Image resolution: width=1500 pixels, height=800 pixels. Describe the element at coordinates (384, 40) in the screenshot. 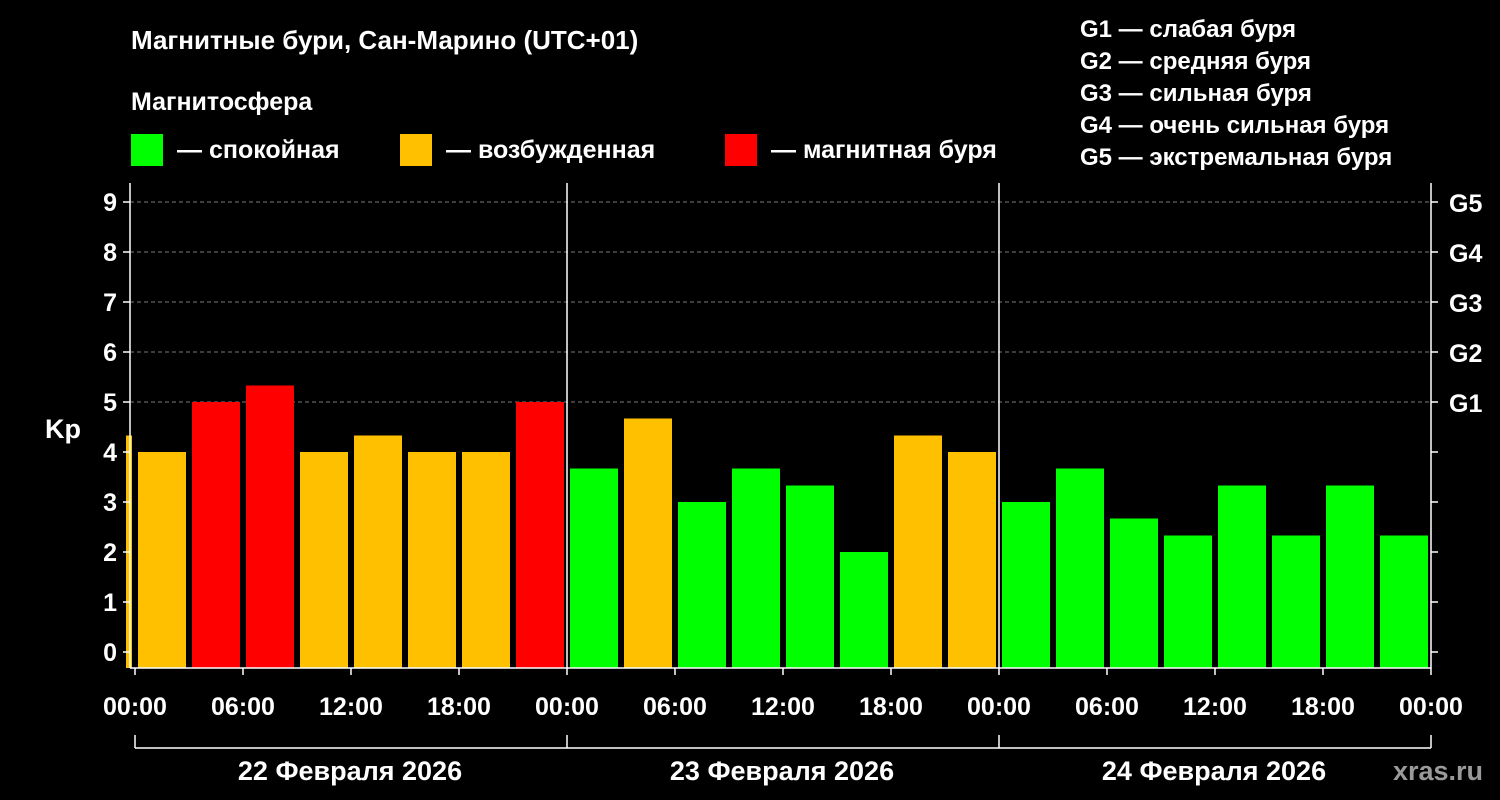

I see `chart-title: Магнитные бури, Сан-Марино (UTC+01)` at that location.